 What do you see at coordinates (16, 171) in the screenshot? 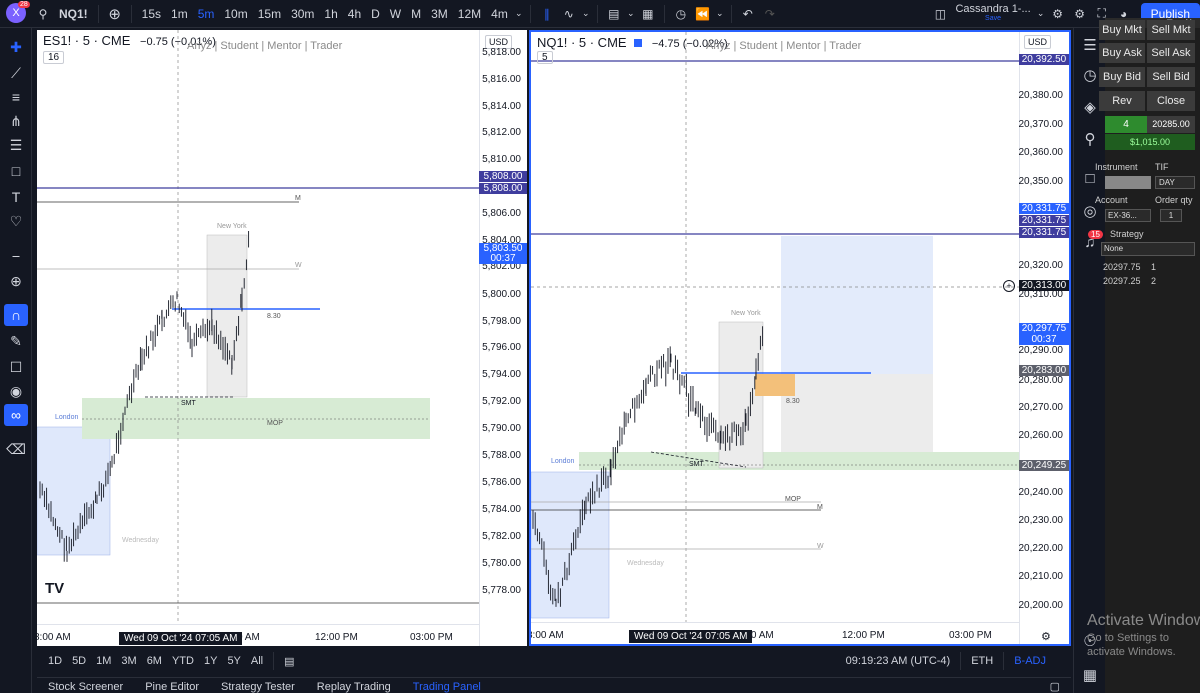
I see `rectangle-icon: □` at bounding box center [16, 171].